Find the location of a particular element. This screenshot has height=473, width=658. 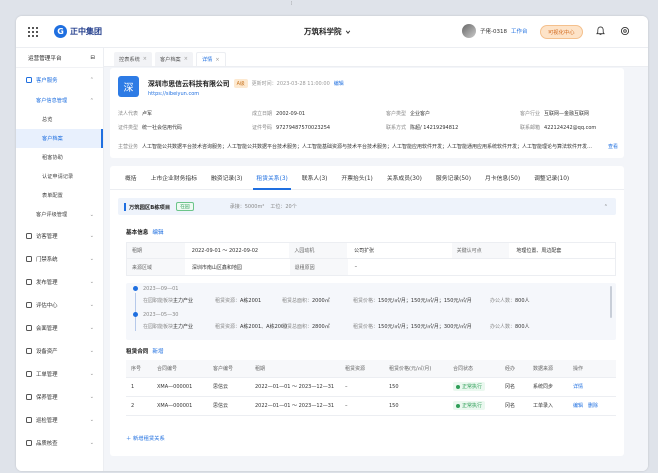

tab-overview: 概括 is located at coordinates (131, 178).